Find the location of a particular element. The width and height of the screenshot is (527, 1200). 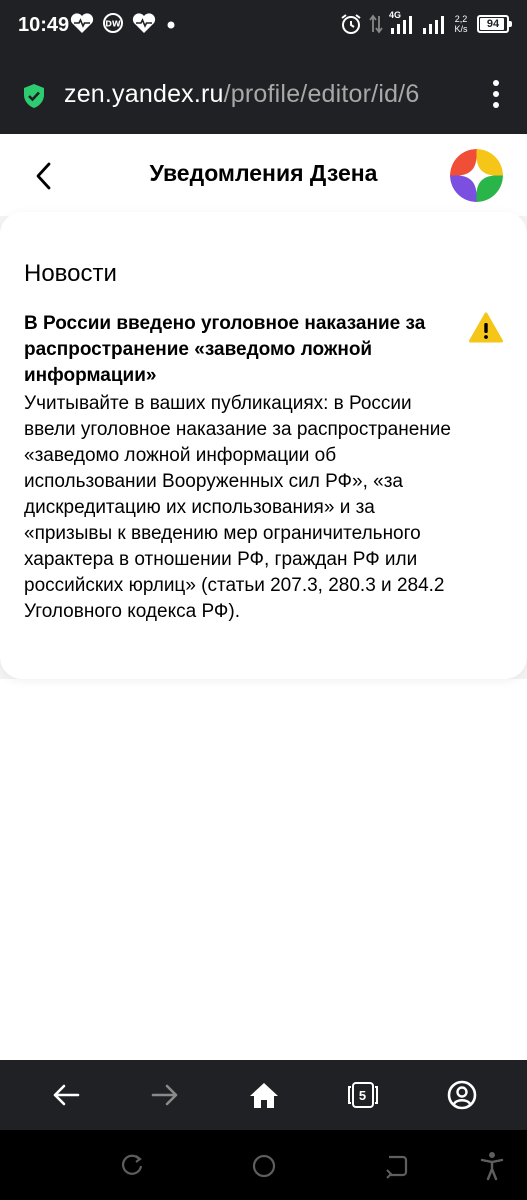

recents-icon is located at coordinates (132, 1164).